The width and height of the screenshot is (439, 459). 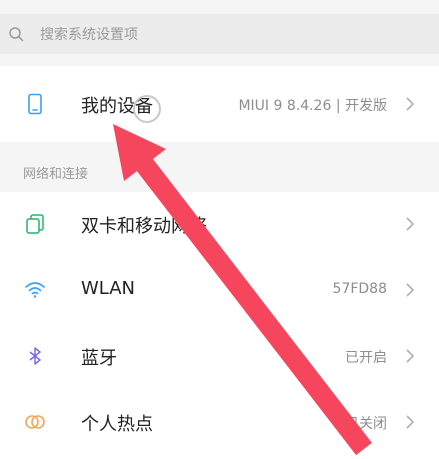 What do you see at coordinates (35, 290) in the screenshot?
I see `wifi-icon` at bounding box center [35, 290].